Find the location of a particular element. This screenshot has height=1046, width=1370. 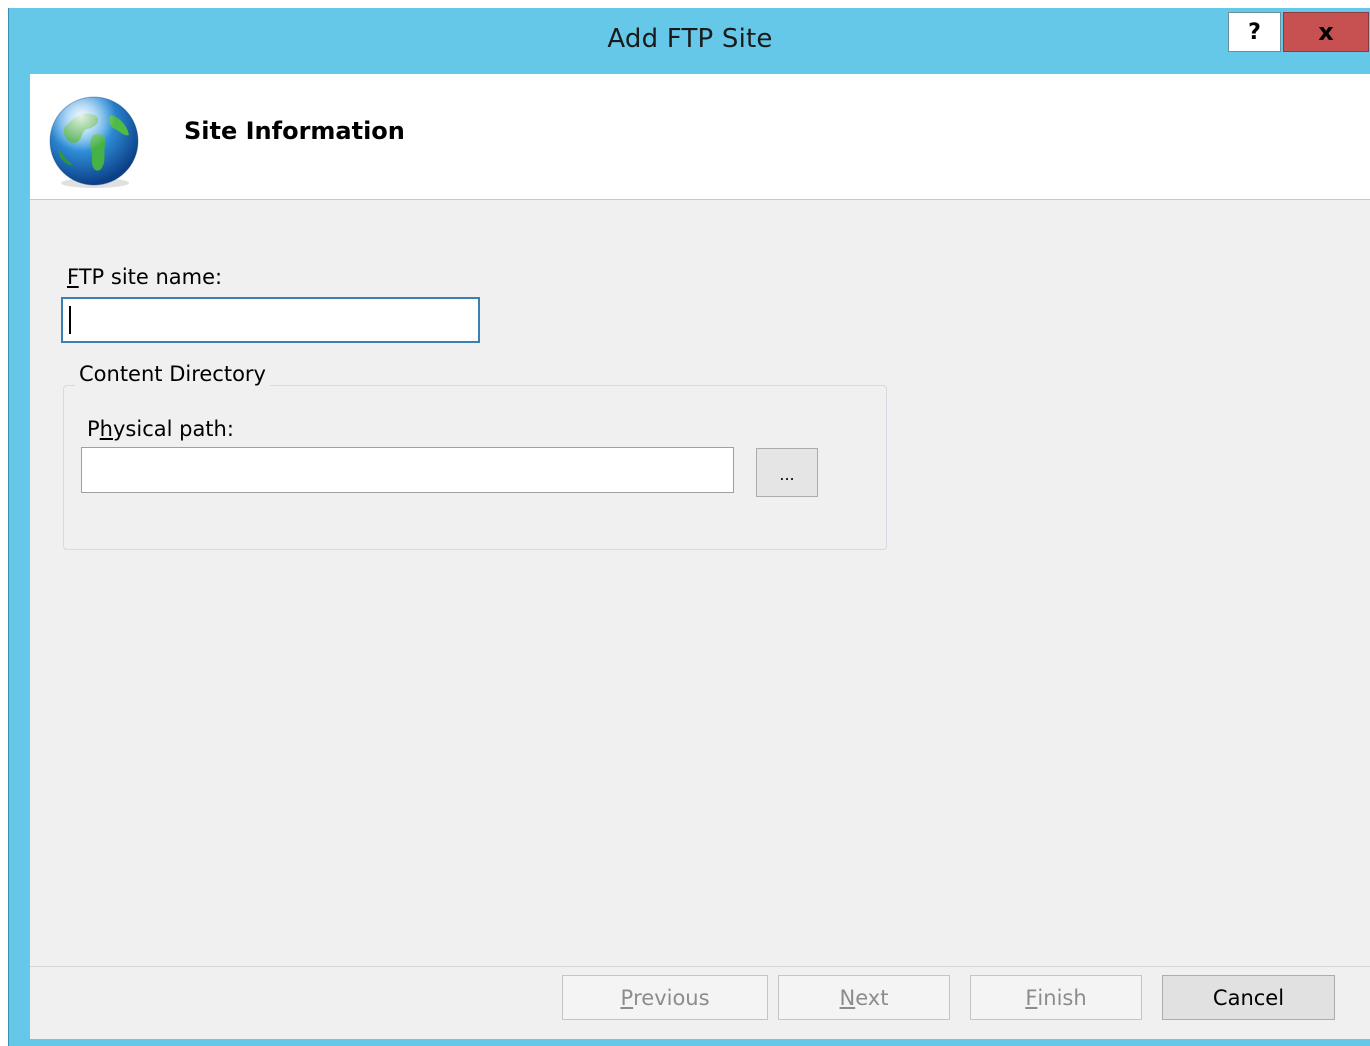

close-icon: x is located at coordinates (1326, 32).